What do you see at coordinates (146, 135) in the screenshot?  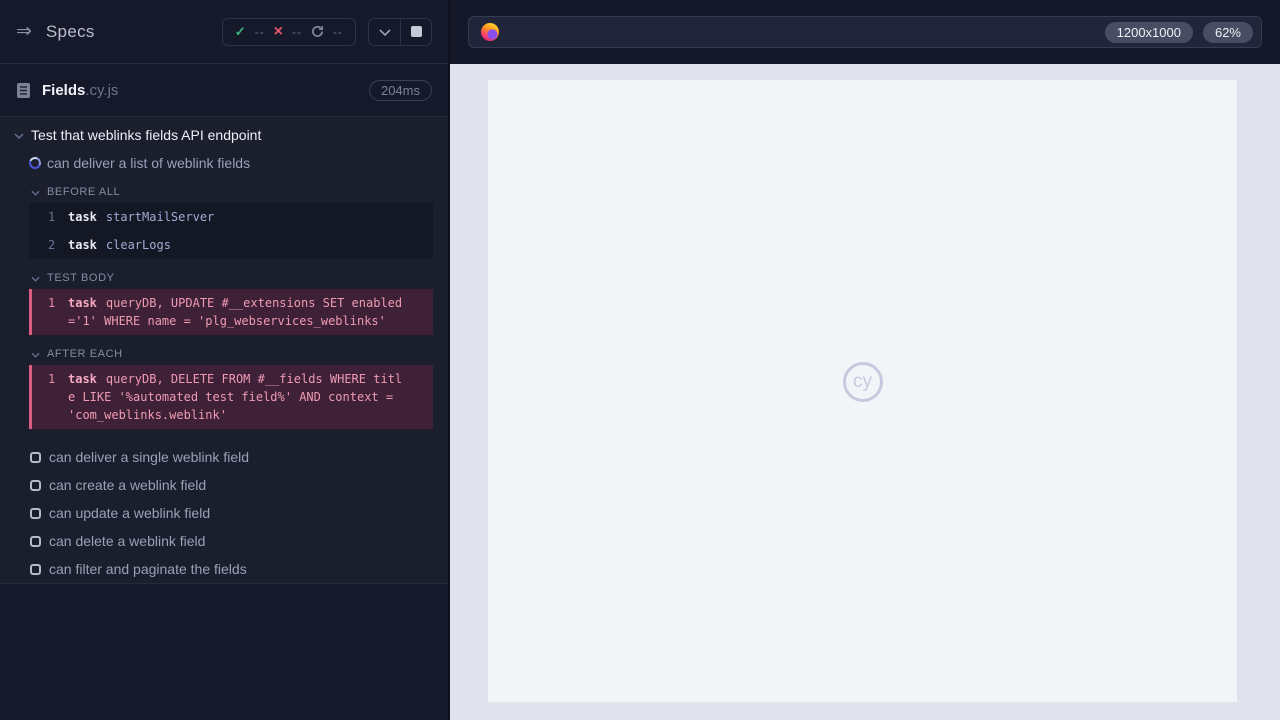 I see `suite-title: Test that weblinks fields API endpoint` at bounding box center [146, 135].